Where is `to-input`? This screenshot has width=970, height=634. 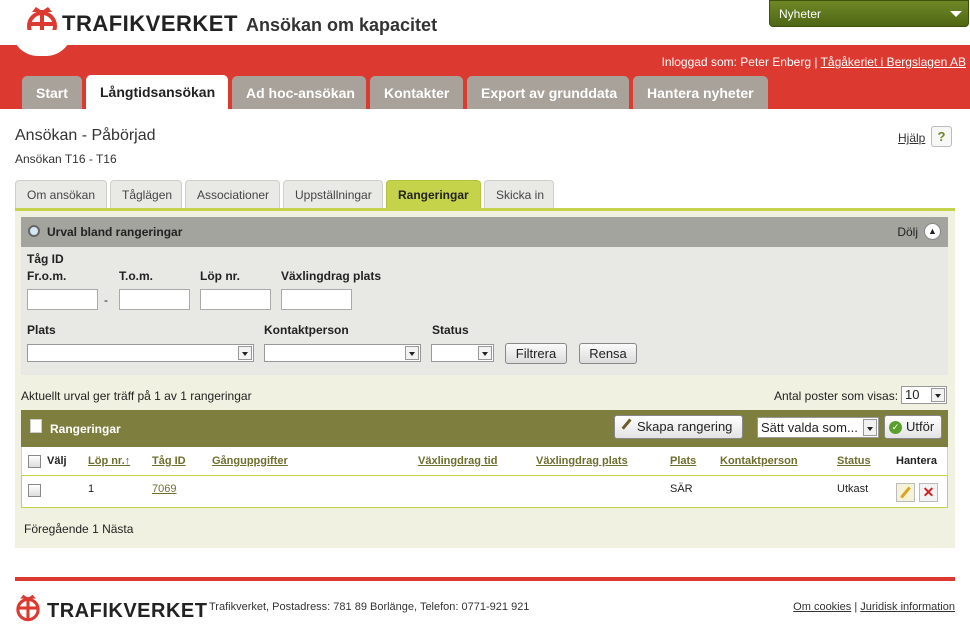 to-input is located at coordinates (154, 299).